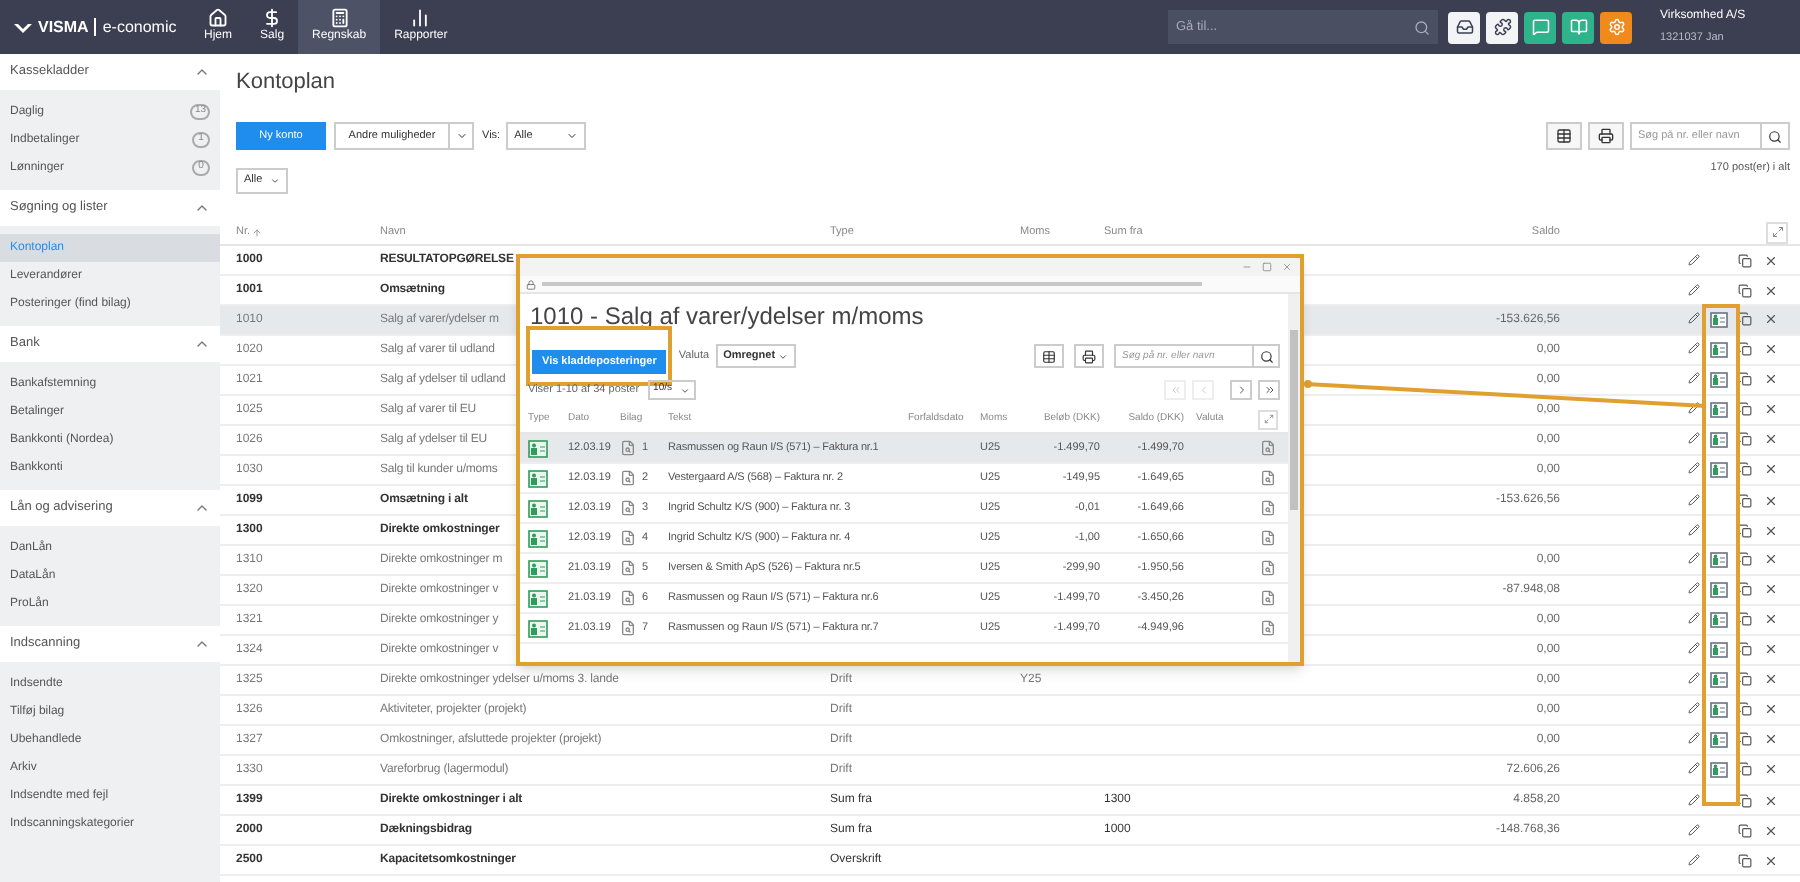  I want to click on page-title: Kontoplan, so click(286, 82).